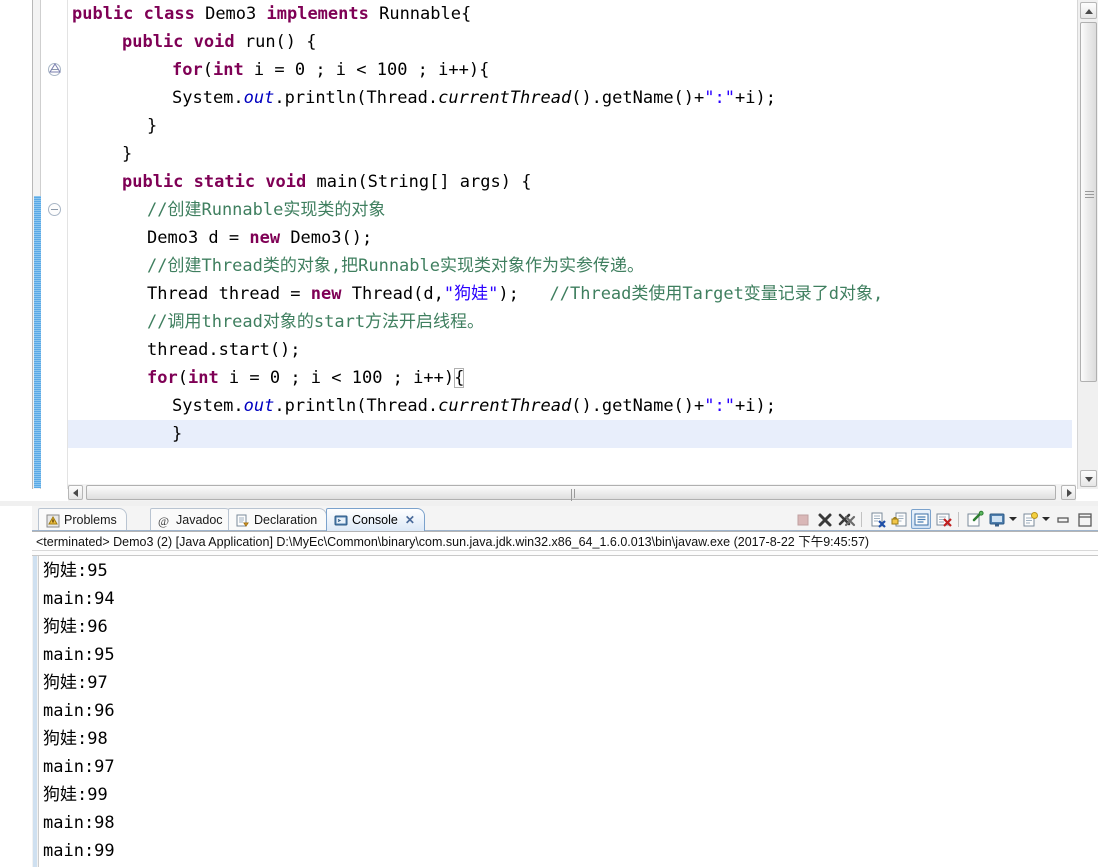 This screenshot has height=867, width=1098. What do you see at coordinates (90, 519) in the screenshot?
I see `tab-label: Problems` at bounding box center [90, 519].